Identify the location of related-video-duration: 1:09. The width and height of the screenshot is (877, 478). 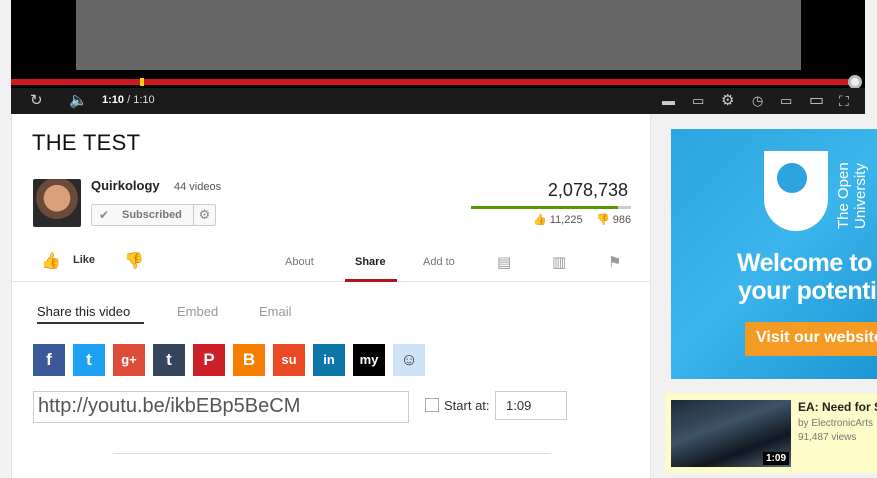
(775, 458).